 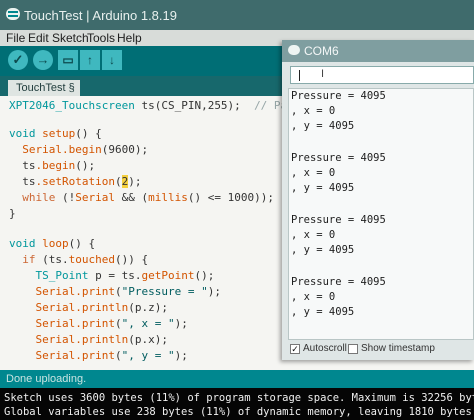 What do you see at coordinates (15, 38) in the screenshot?
I see `menu-file: File` at bounding box center [15, 38].